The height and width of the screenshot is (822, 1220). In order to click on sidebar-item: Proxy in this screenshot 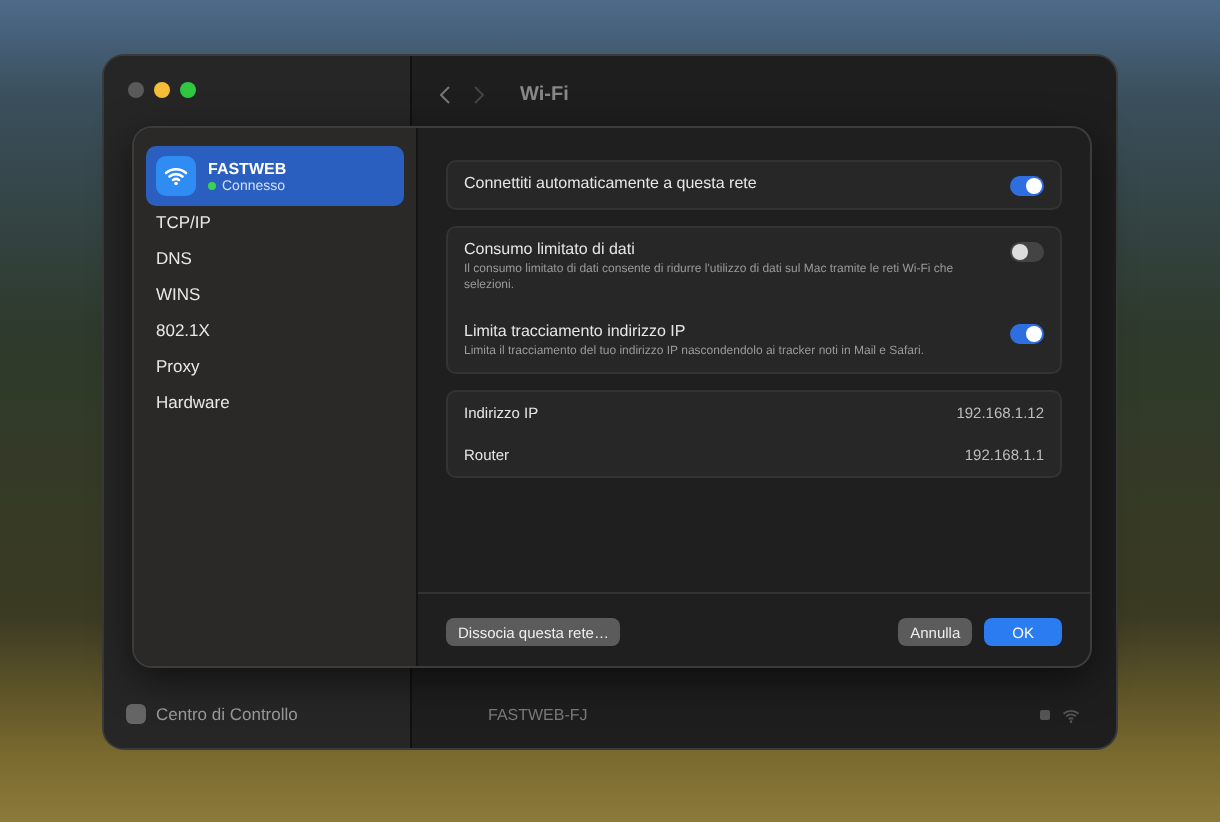, I will do `click(275, 368)`.